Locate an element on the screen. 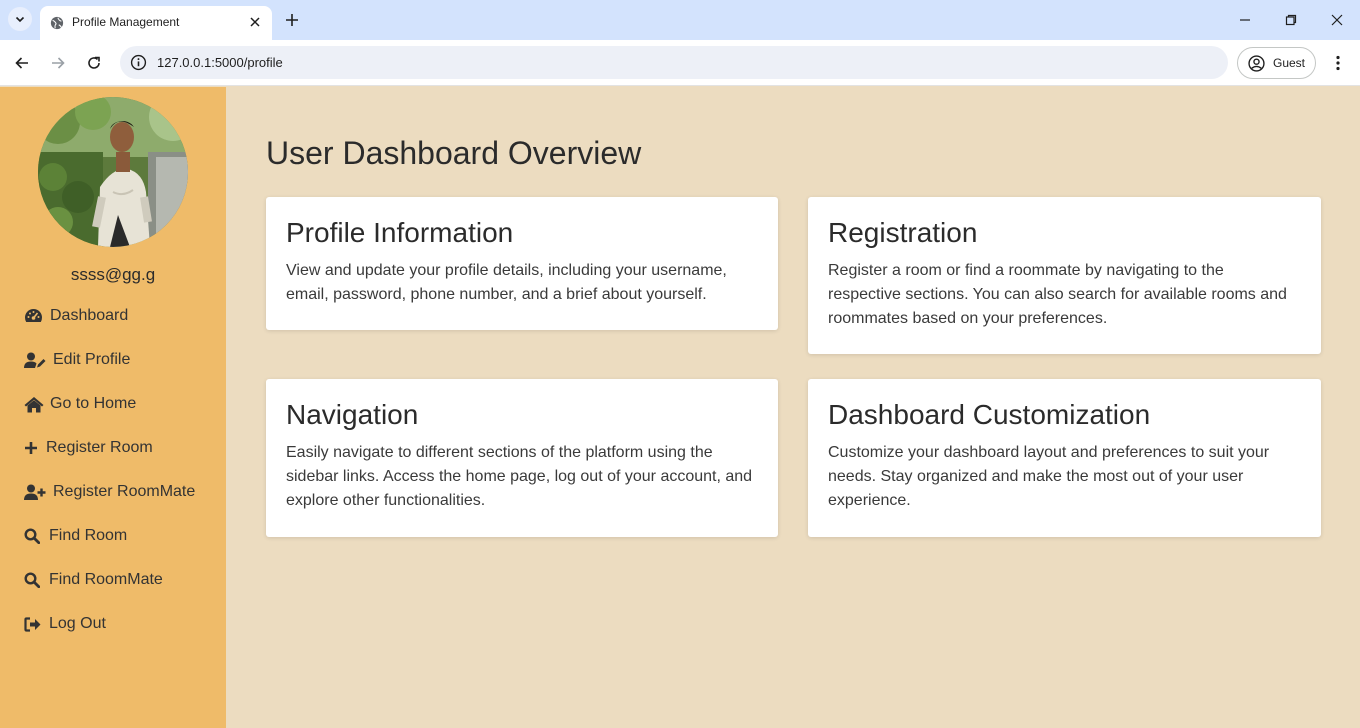 This screenshot has height=728, width=1360. page-title: User Dashboard Overview is located at coordinates (454, 153).